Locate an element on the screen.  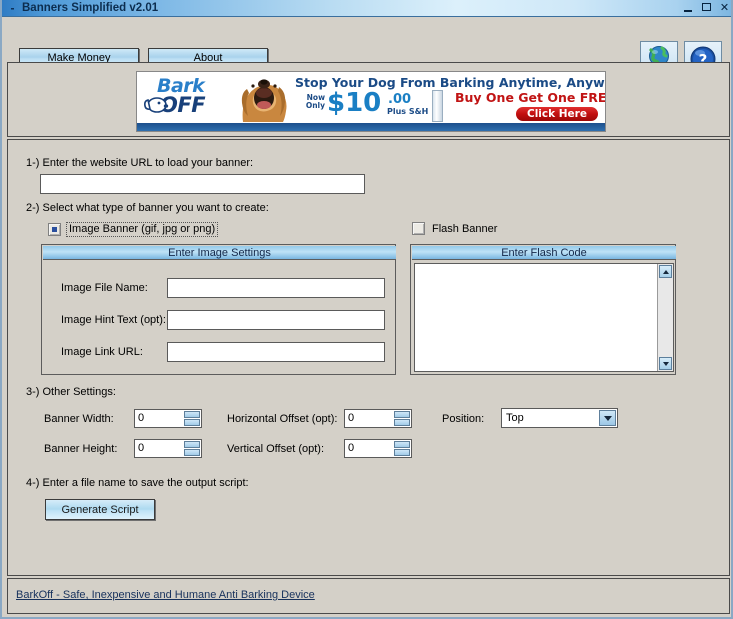
horizontal-offset-value: 0 is located at coordinates (351, 418).